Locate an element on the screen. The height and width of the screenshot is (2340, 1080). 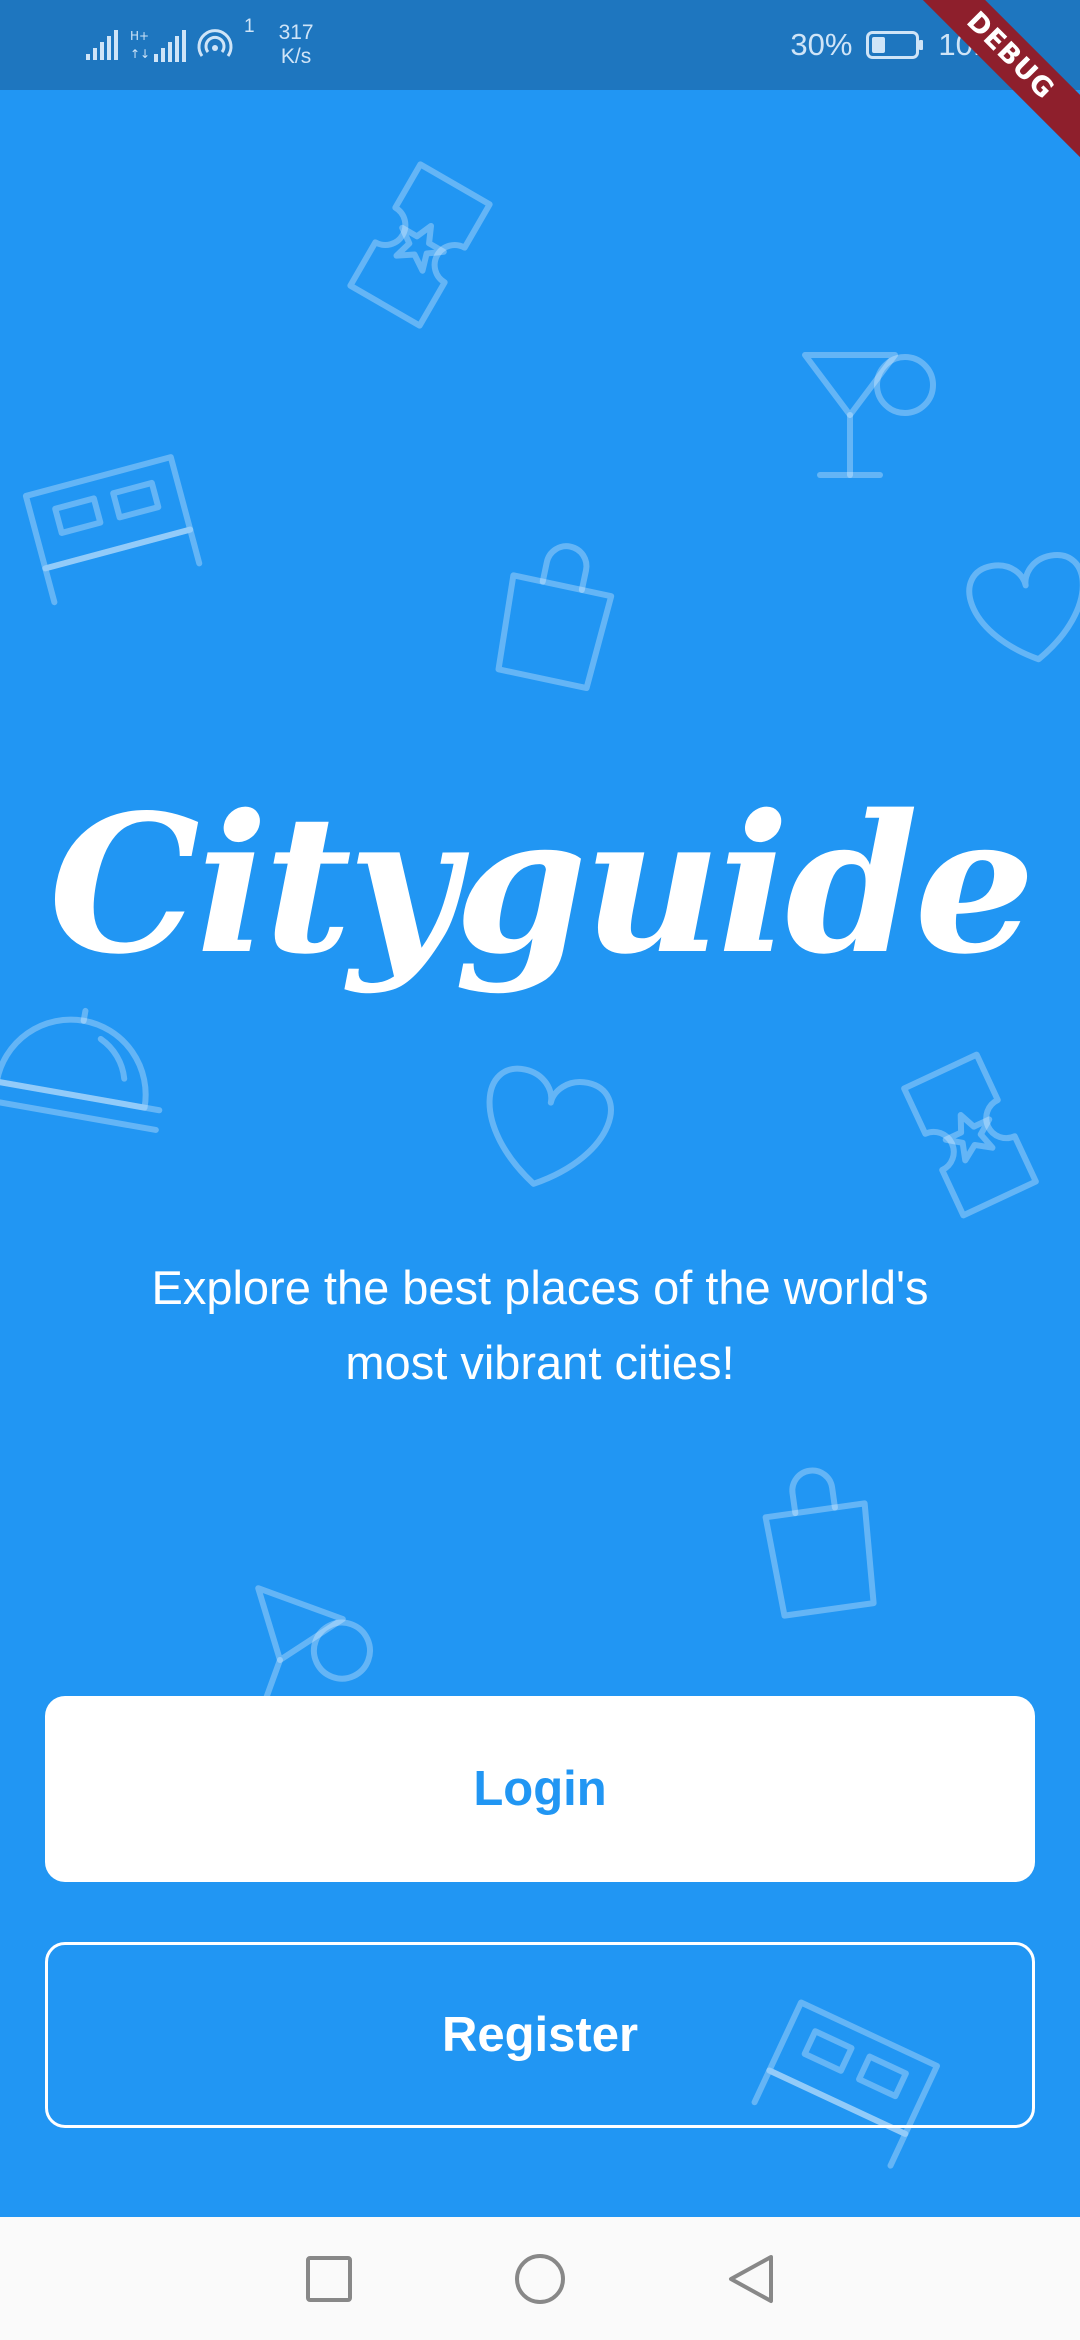
tagline-line-1: Explore the best places of the world's is located at coordinates (540, 1287).